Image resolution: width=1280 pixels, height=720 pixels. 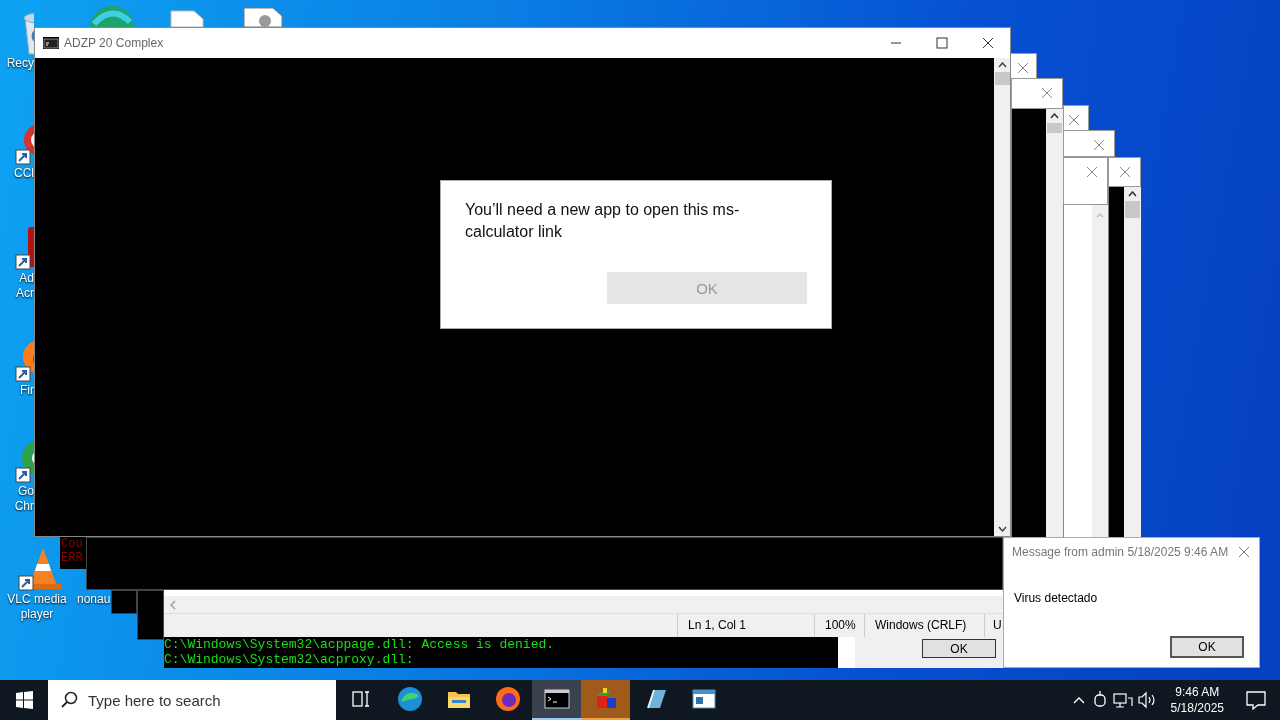 What do you see at coordinates (360, 644) in the screenshot?
I see `console-text: C:\Windows\System32\acppage.dll: Access is denied.` at bounding box center [360, 644].